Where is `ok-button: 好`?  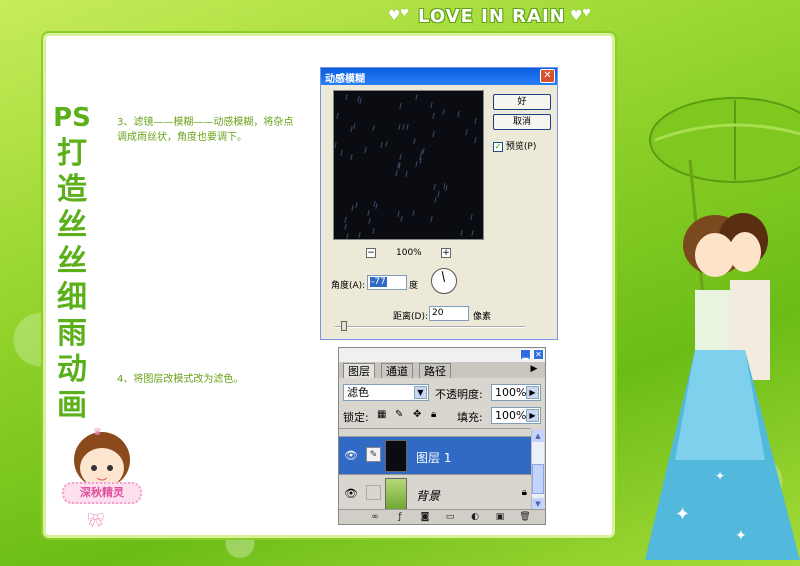 ok-button: 好 is located at coordinates (522, 102).